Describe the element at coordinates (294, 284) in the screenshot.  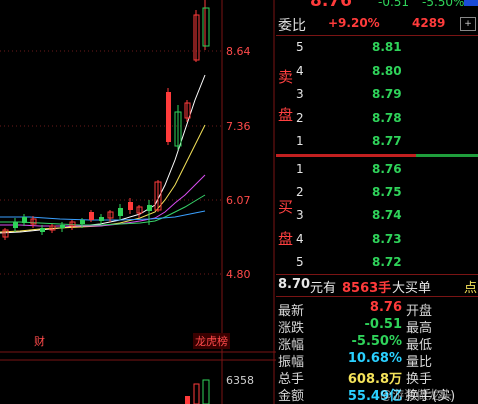
I see `big-order-price: 8.70` at that location.